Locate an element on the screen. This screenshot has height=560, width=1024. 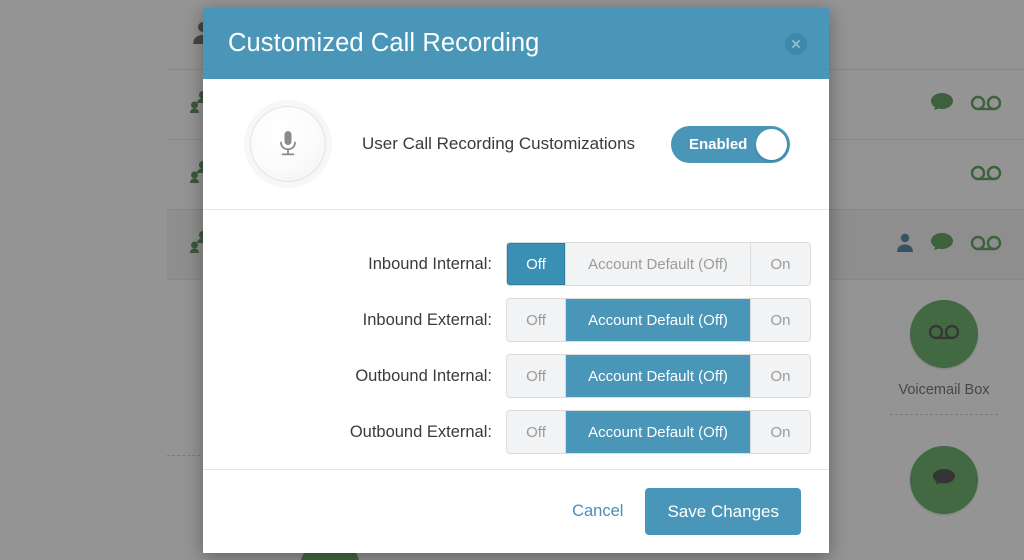
option-label: Outbound Internal: is located at coordinates (423, 375).